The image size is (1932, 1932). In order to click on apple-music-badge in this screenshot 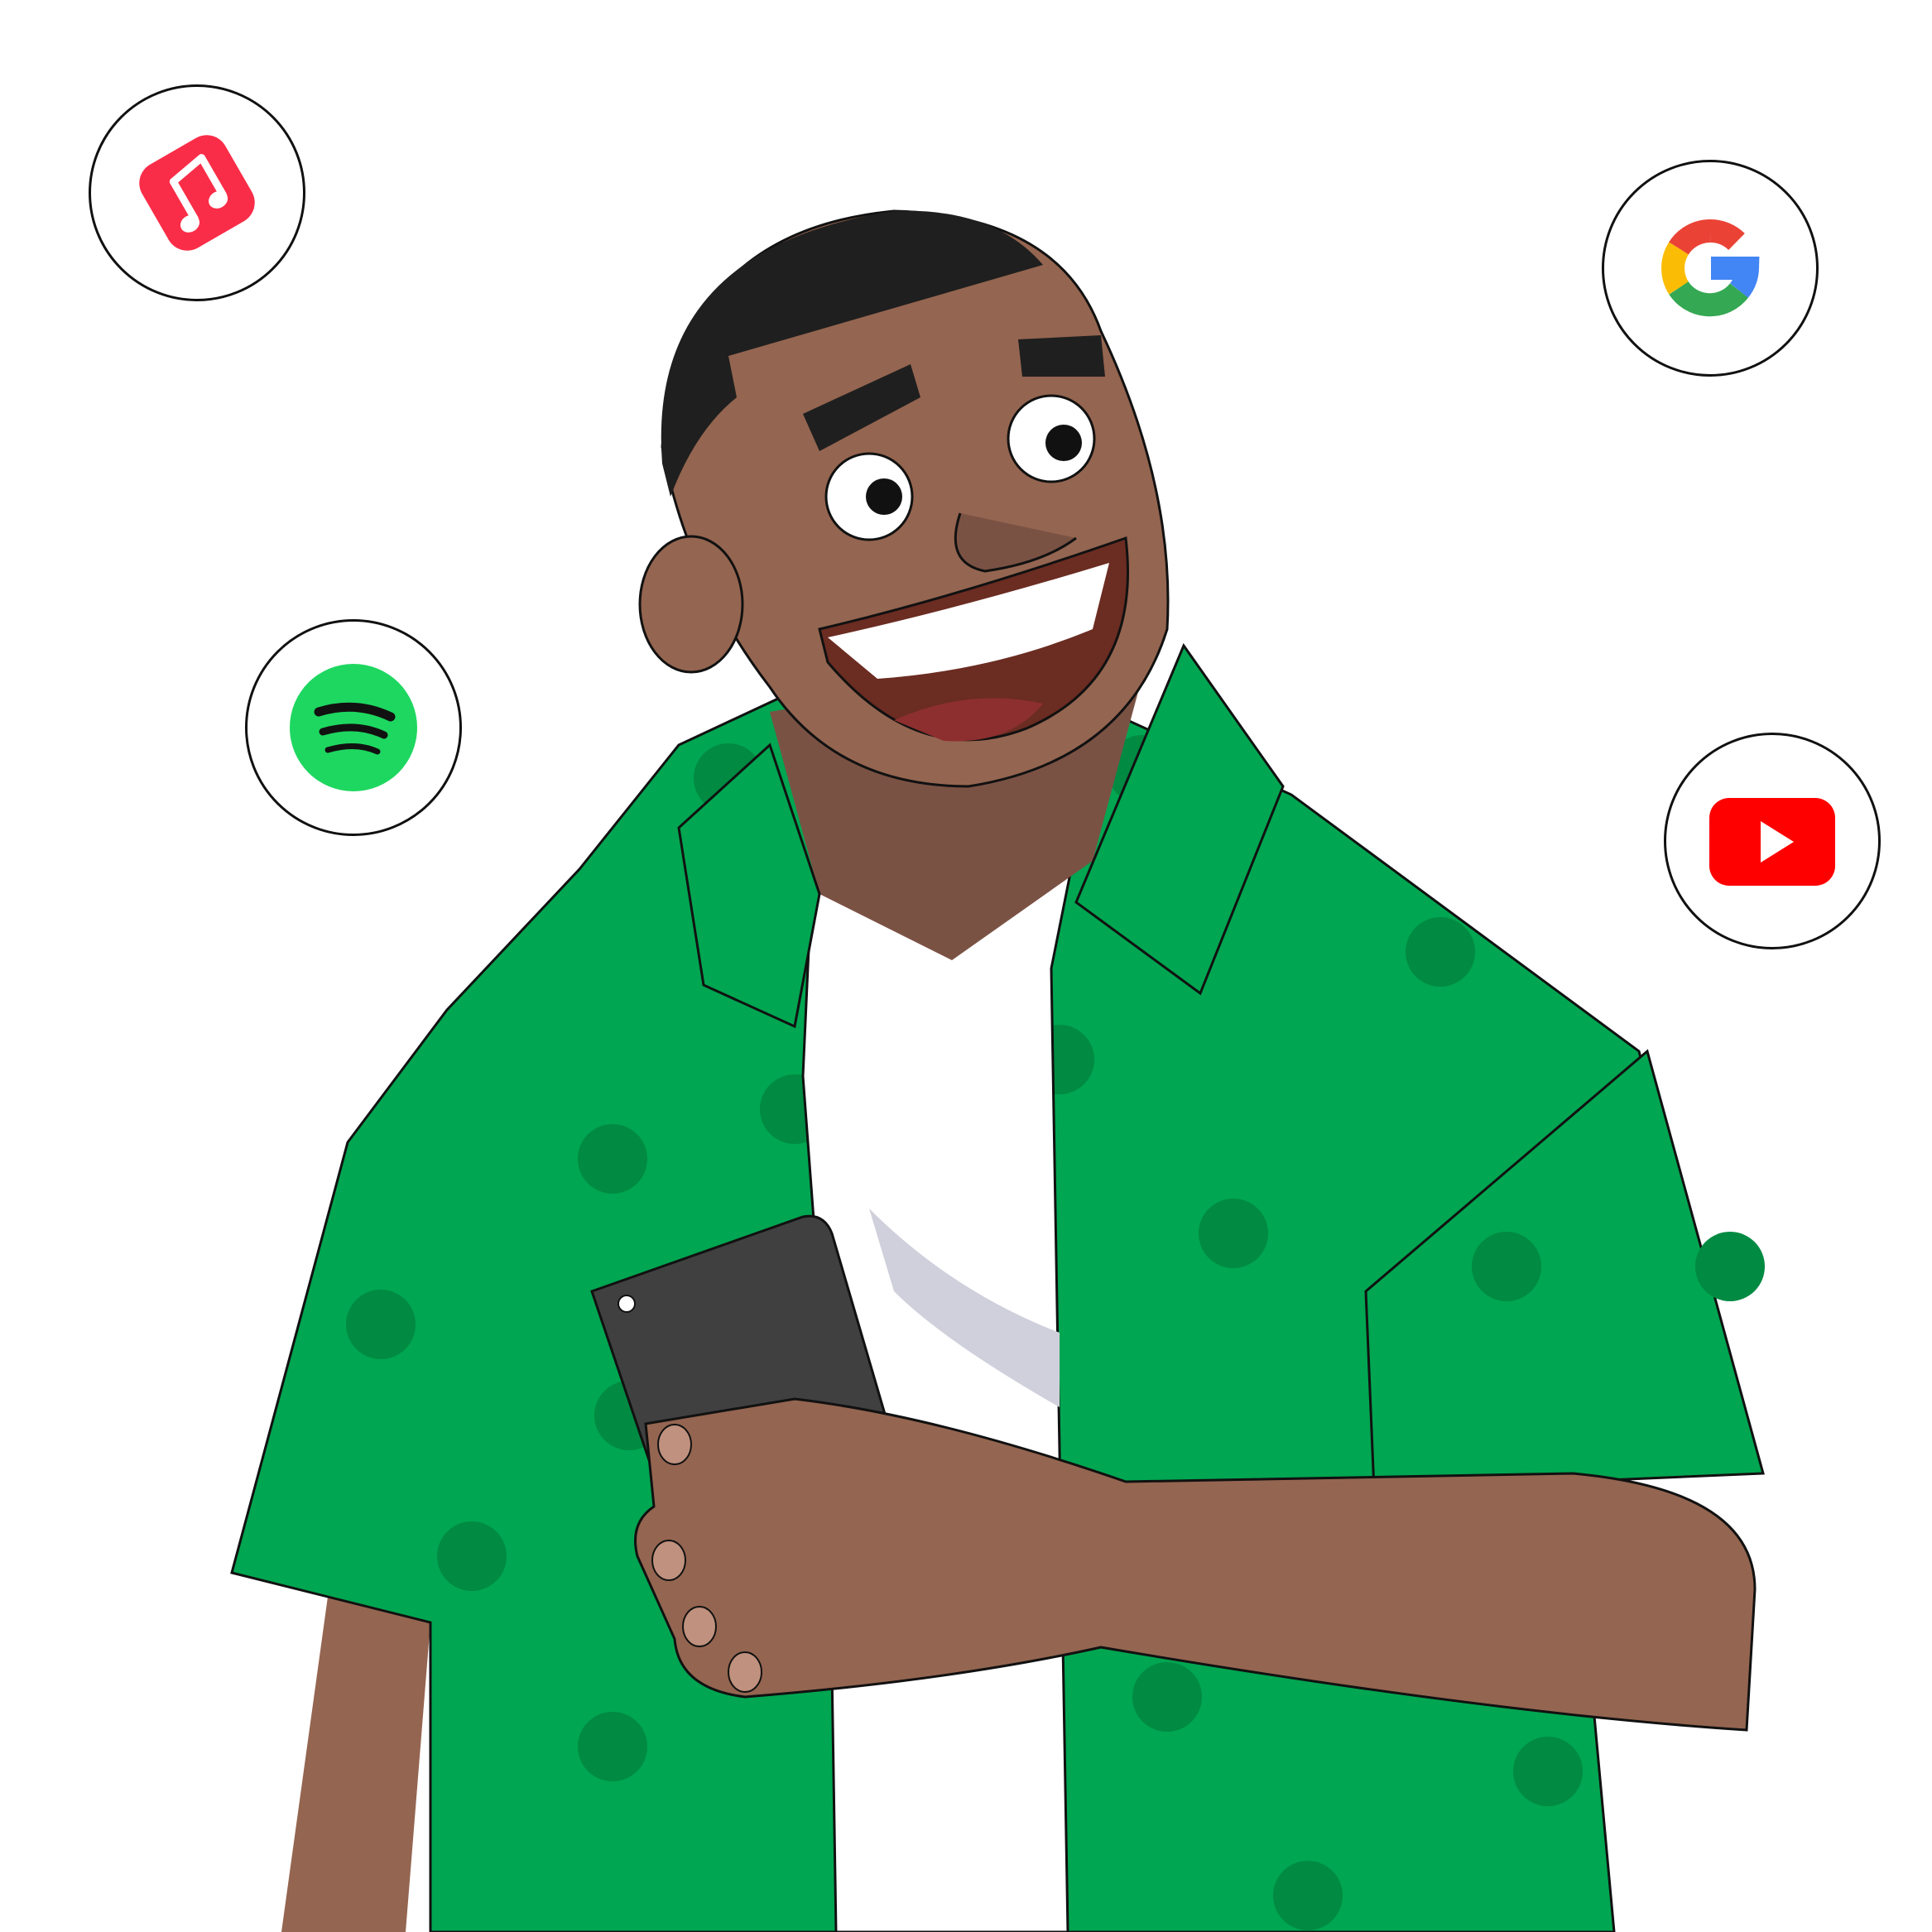, I will do `click(197, 192)`.